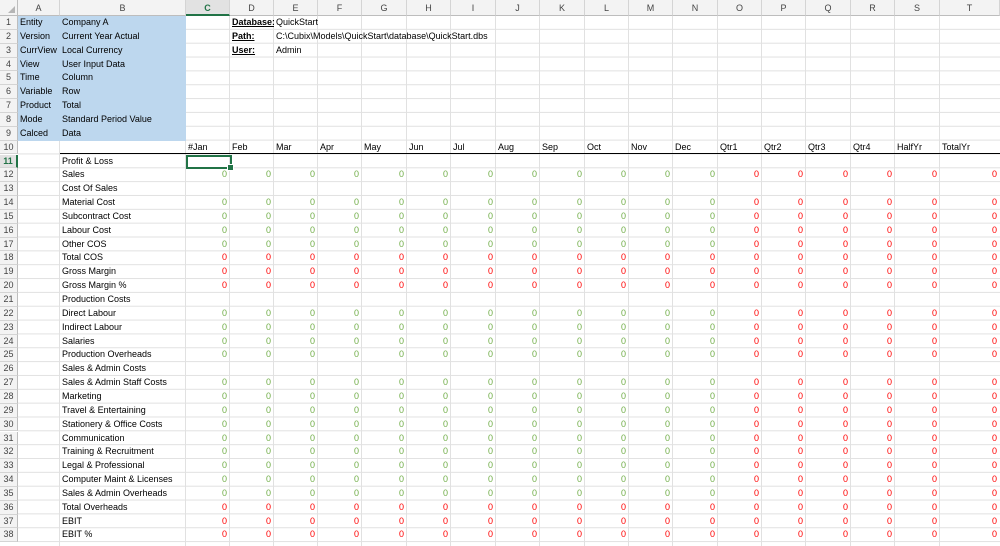 Image resolution: width=1000 pixels, height=546 pixels. Describe the element at coordinates (123, 189) in the screenshot. I see `row-label: Cost Of Sales` at that location.